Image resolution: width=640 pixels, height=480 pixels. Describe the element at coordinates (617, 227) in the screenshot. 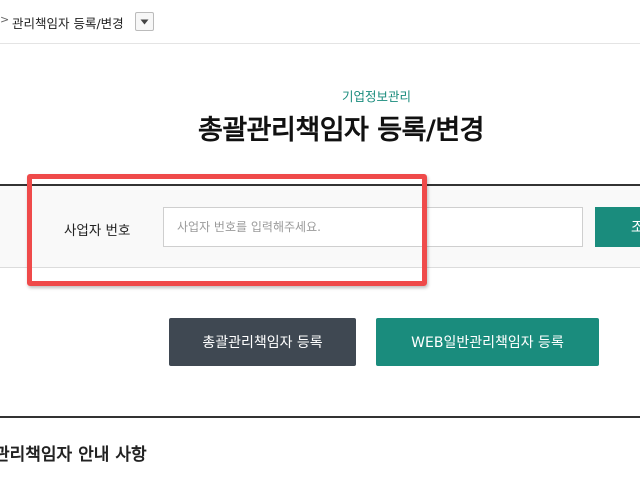

I see `search-button: 조회` at that location.